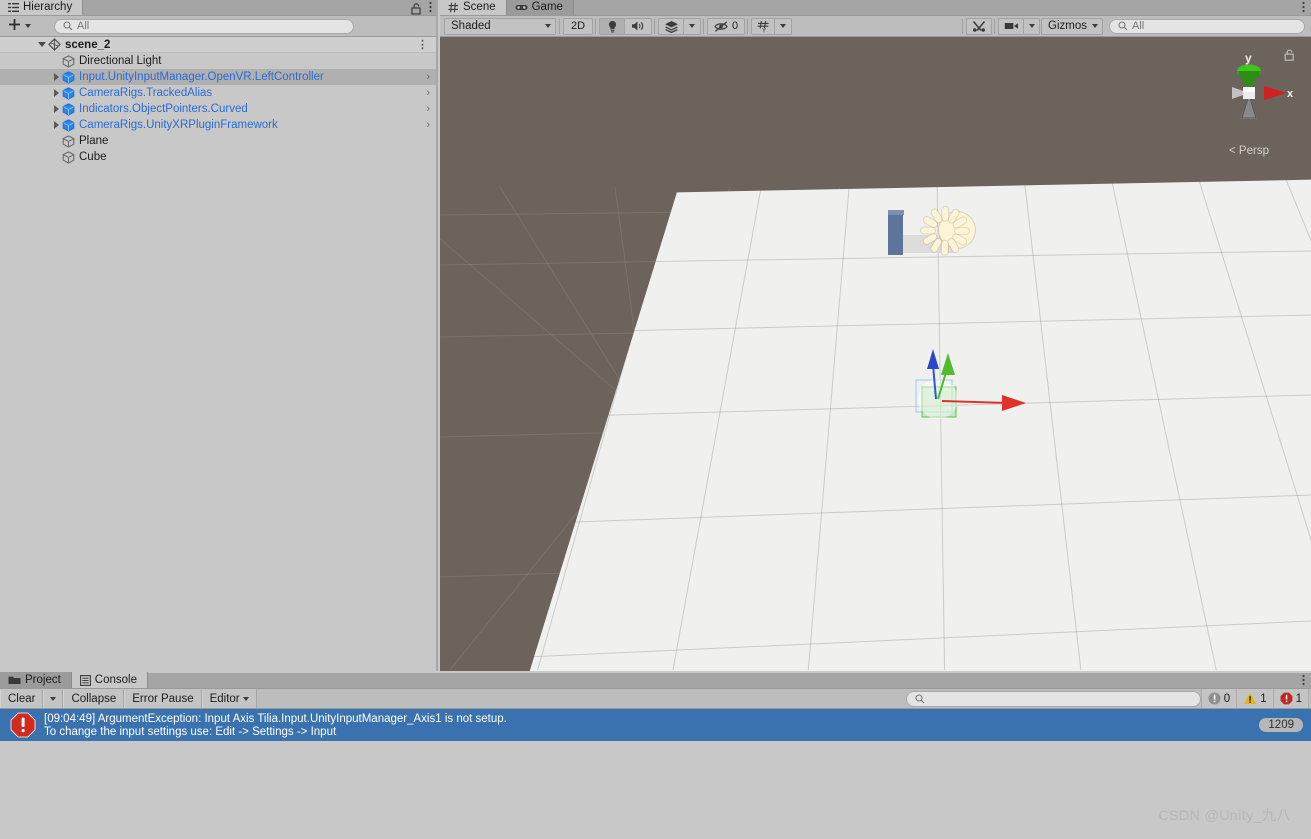 This screenshot has height=839, width=1311. What do you see at coordinates (956, 230) in the screenshot?
I see `sun-icon` at bounding box center [956, 230].